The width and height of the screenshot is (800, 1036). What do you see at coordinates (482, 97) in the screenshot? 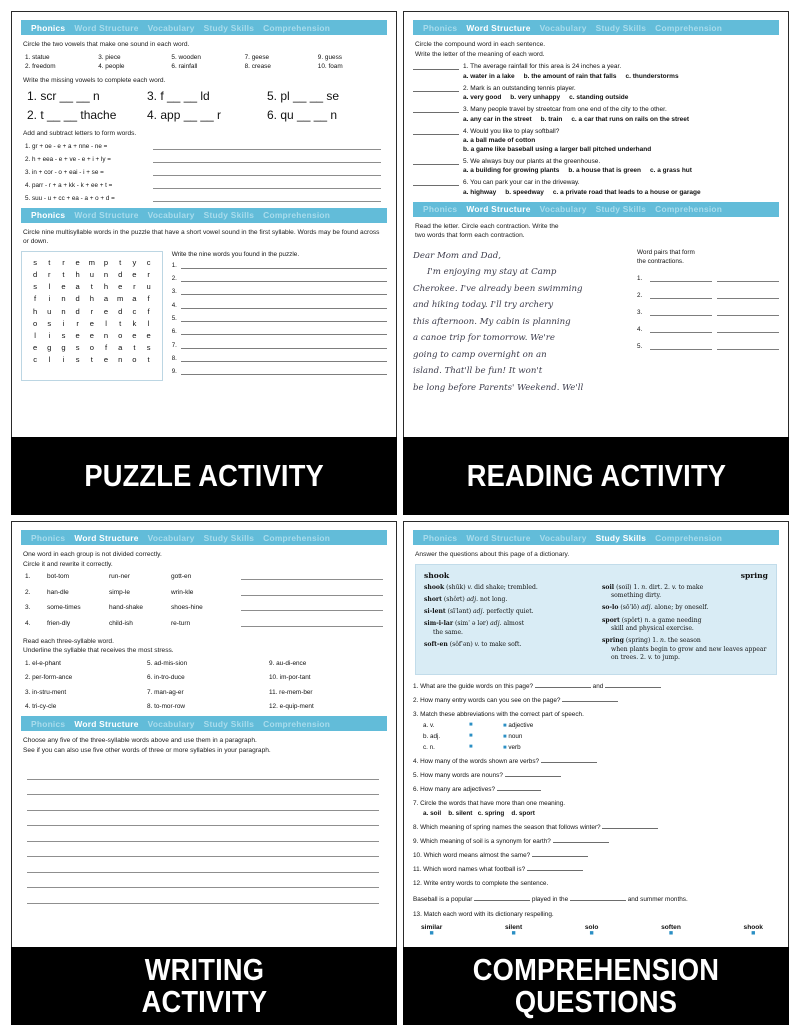
I see `answer-choice: a. very good` at bounding box center [482, 97].